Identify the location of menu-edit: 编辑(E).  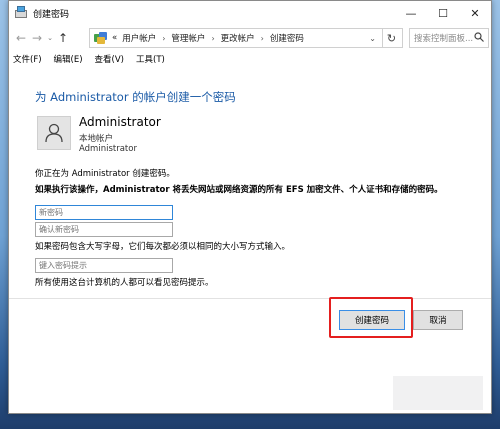
(68, 59).